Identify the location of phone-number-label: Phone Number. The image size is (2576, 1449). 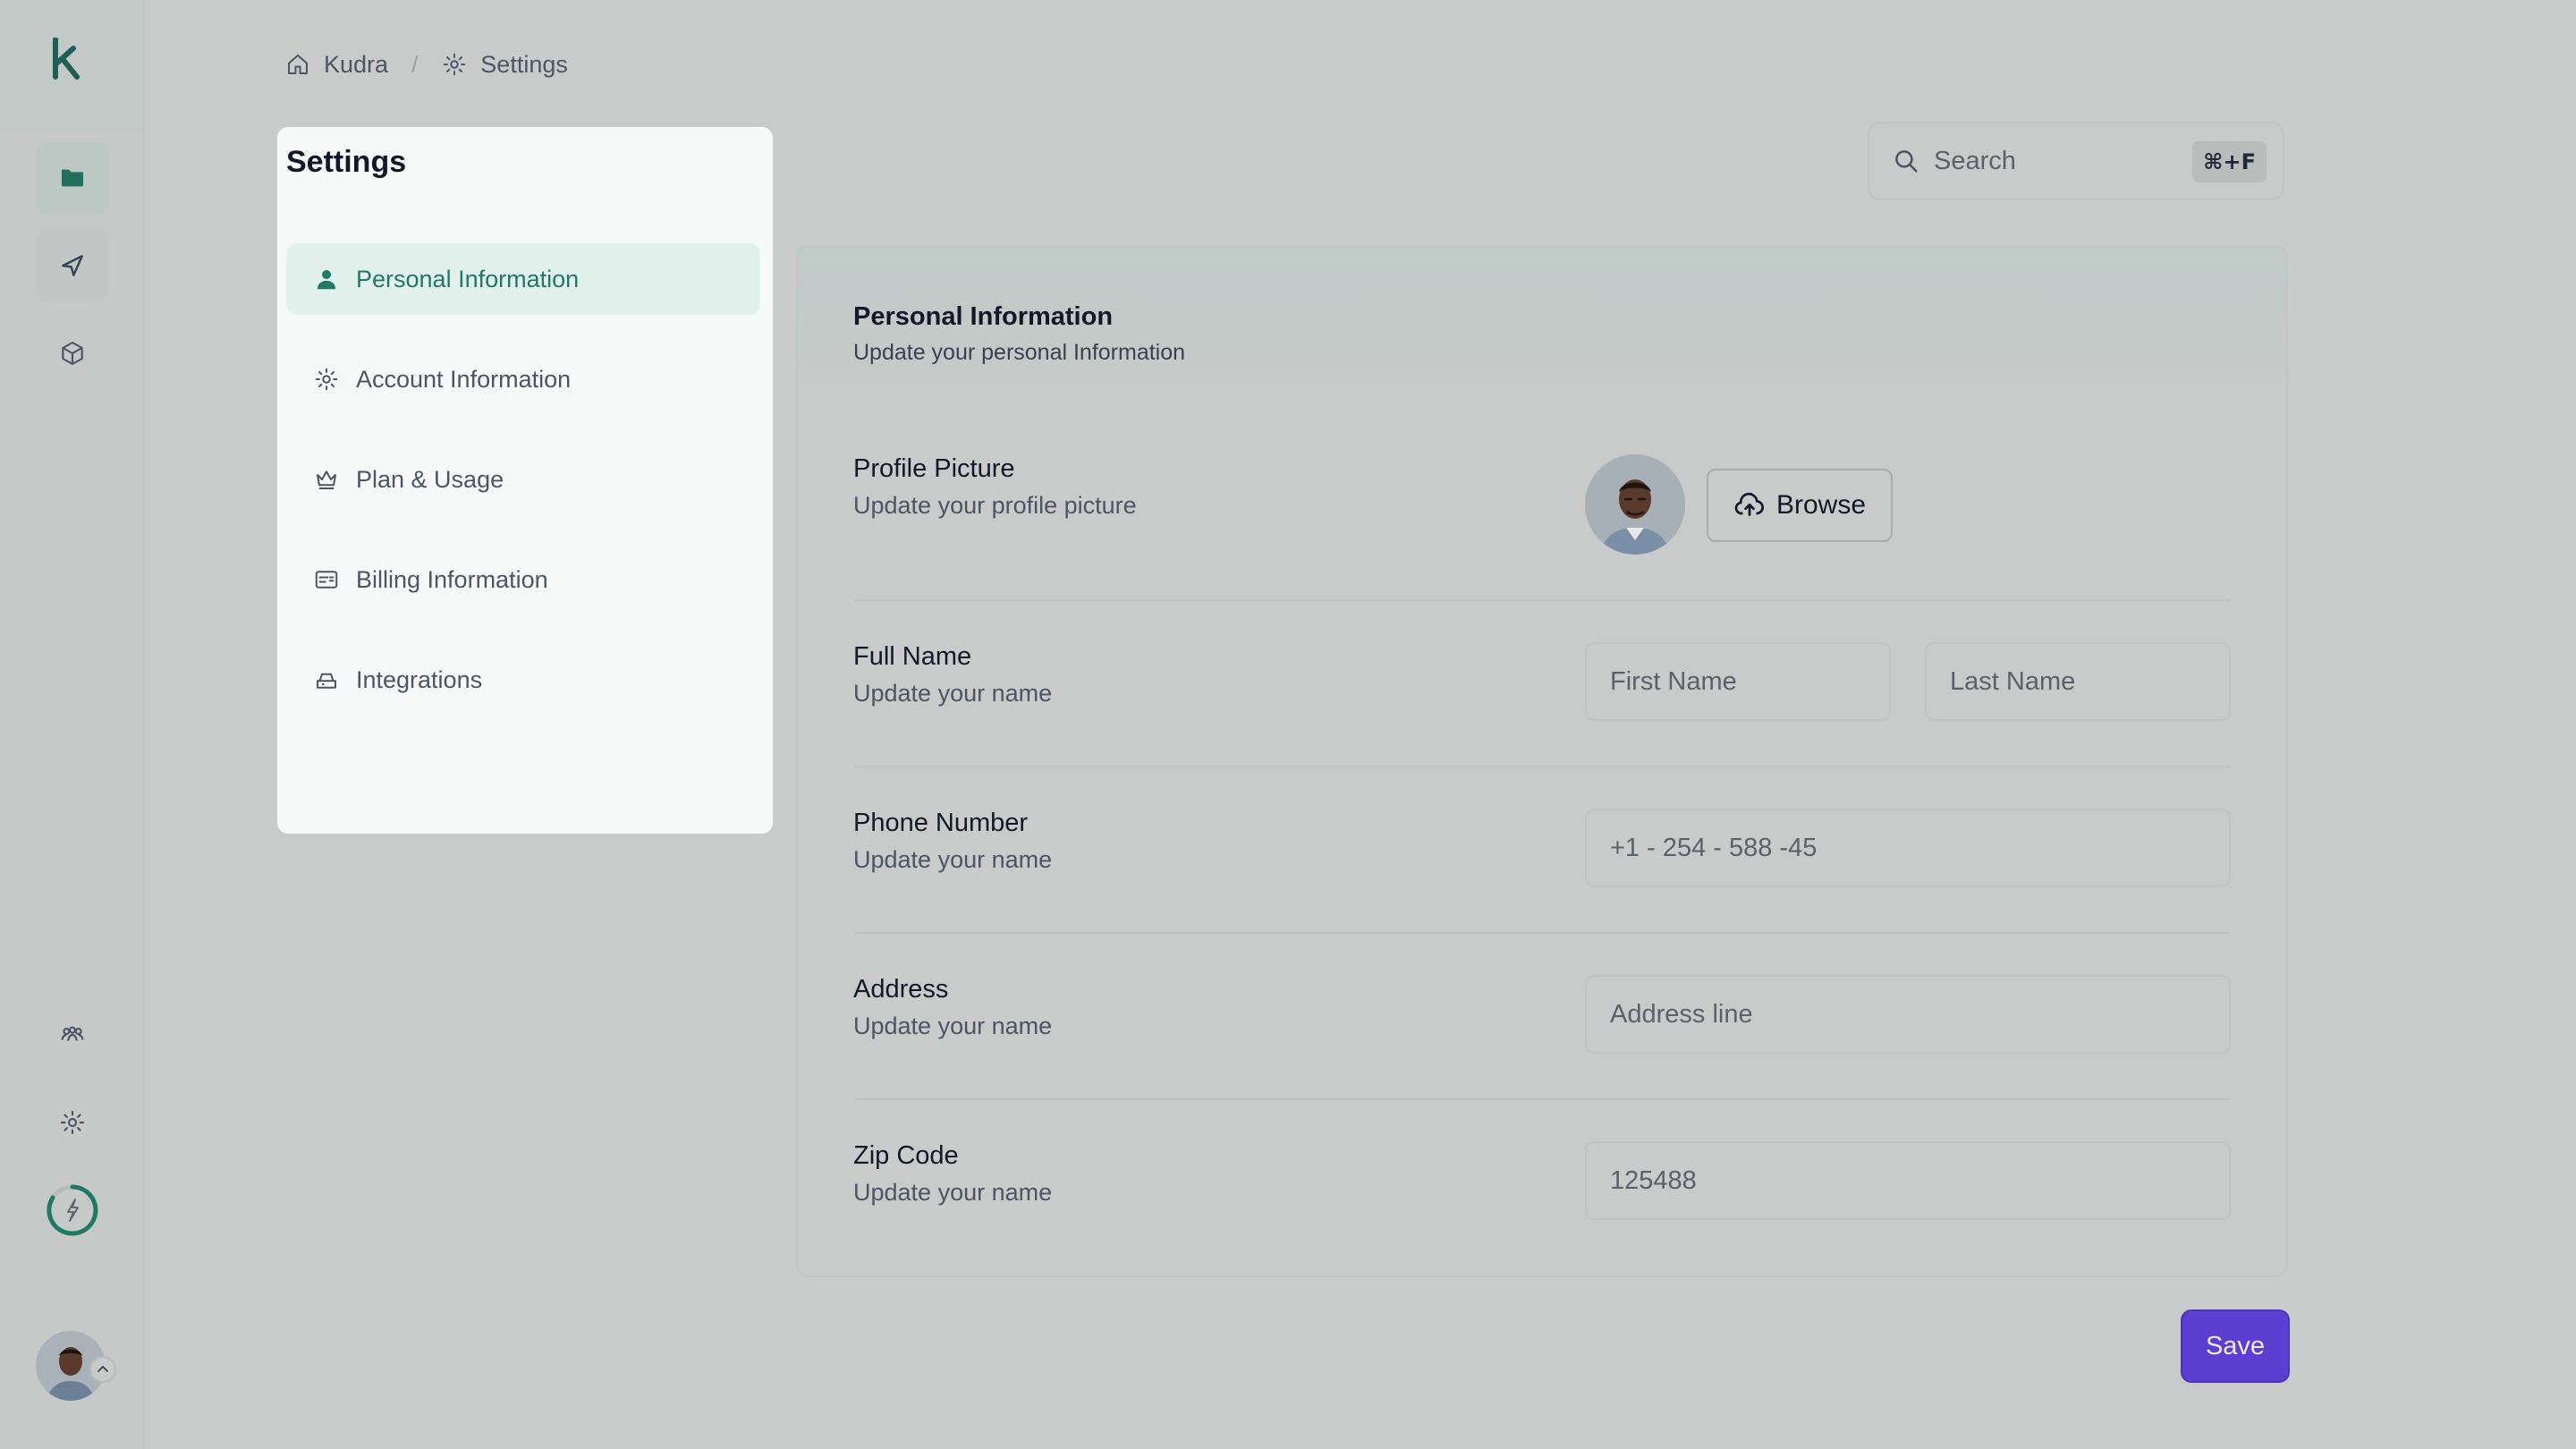
(941, 823).